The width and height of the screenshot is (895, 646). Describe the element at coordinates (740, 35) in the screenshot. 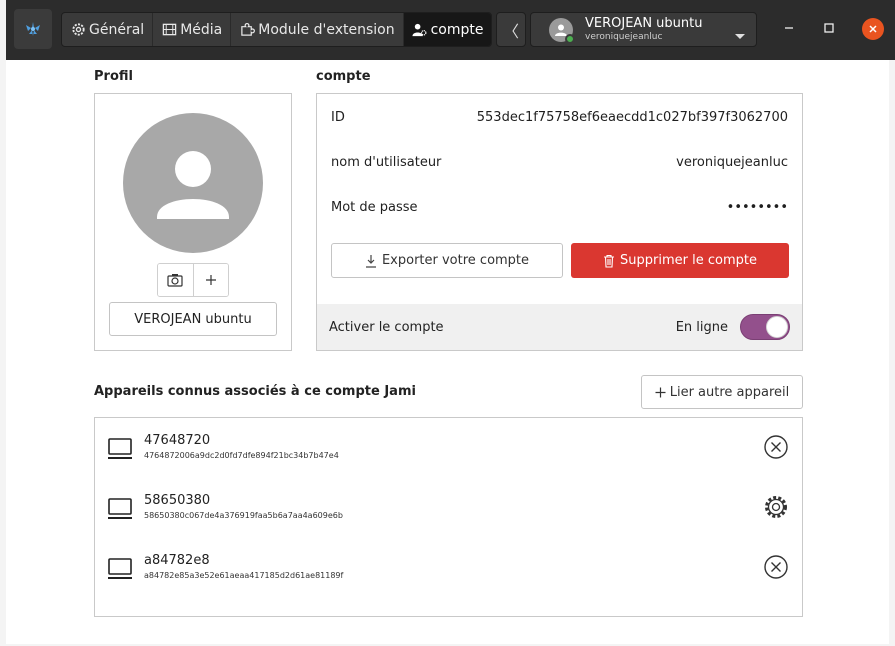

I see `chevron-down-icon` at that location.